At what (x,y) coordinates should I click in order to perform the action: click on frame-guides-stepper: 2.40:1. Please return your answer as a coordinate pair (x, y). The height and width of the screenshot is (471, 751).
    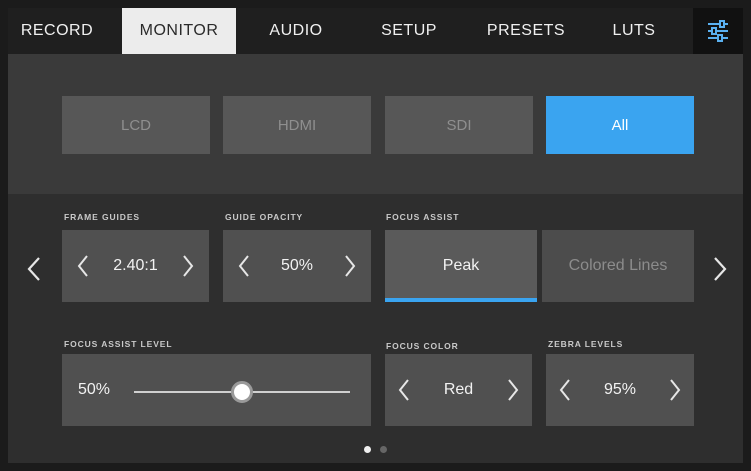
    Looking at the image, I should click on (135, 266).